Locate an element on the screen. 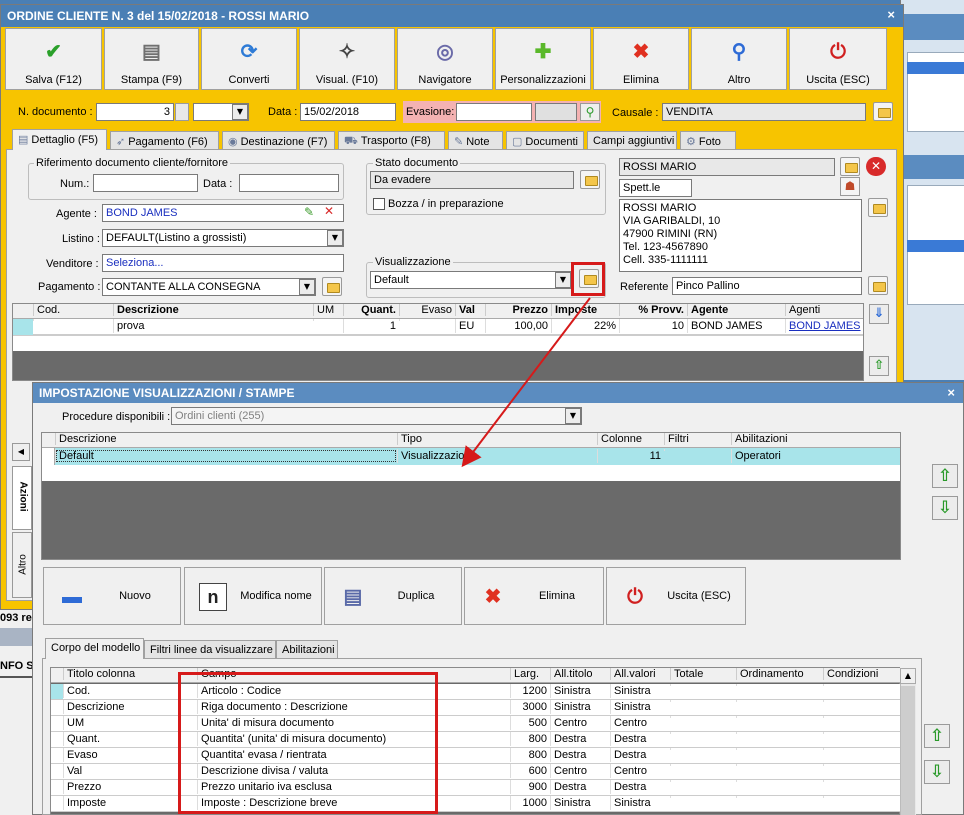 This screenshot has height=815, width=964. tab-label: Dettaglio (F5) is located at coordinates (65, 140).